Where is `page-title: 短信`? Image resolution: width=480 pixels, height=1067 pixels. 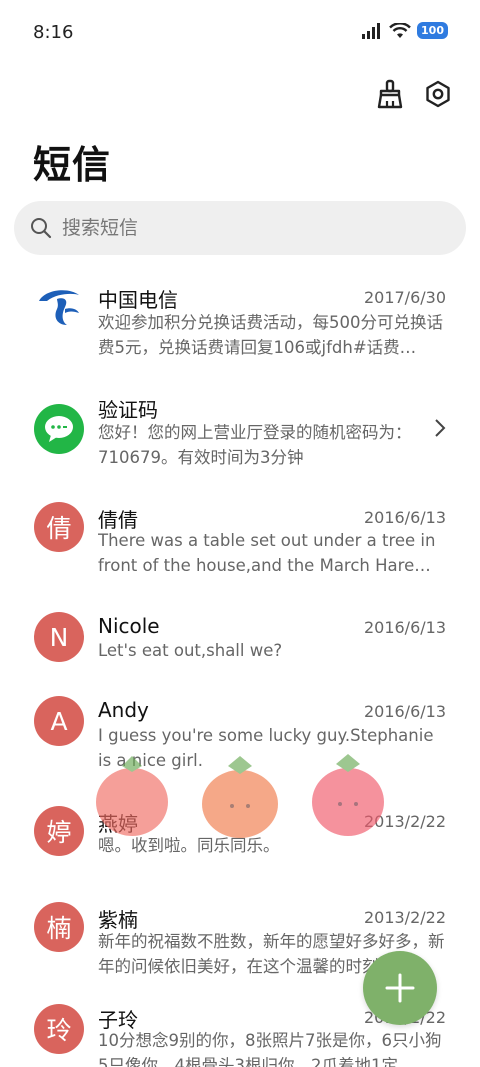
page-title: 短信 is located at coordinates (72, 165).